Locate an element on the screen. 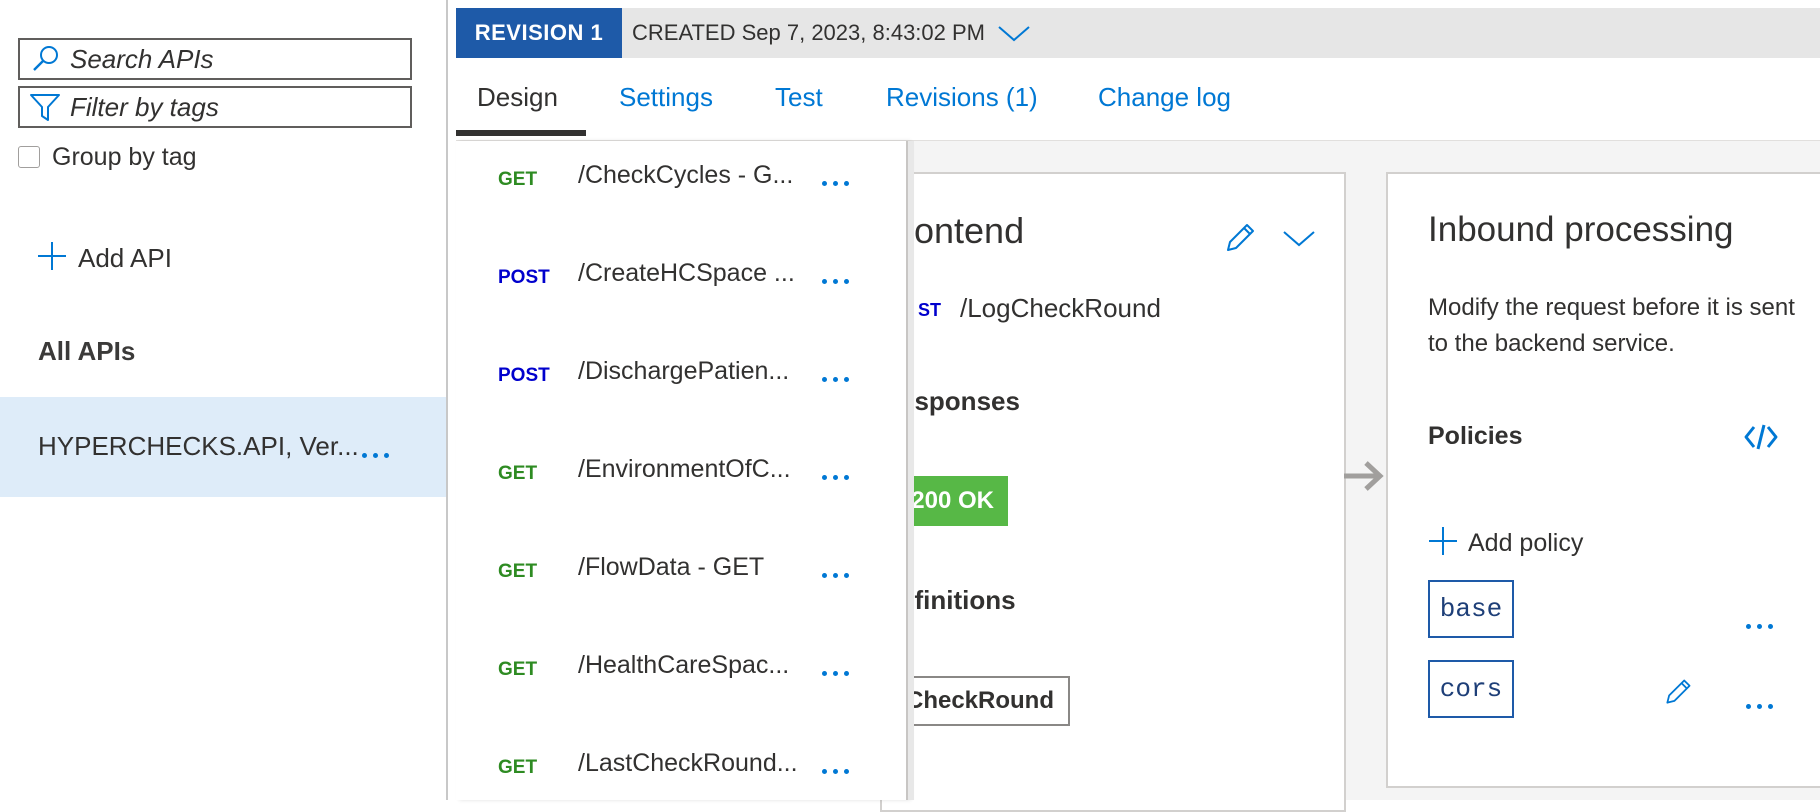  api-more-options-icon is located at coordinates (375, 455).